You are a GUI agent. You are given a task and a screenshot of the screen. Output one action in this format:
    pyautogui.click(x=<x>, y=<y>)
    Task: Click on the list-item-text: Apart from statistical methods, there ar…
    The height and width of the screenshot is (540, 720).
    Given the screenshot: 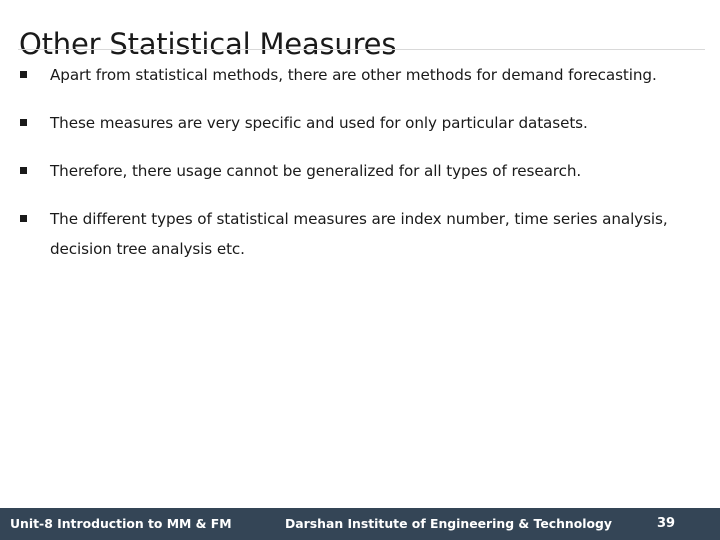 What is the action you would take?
    pyautogui.click(x=353, y=75)
    